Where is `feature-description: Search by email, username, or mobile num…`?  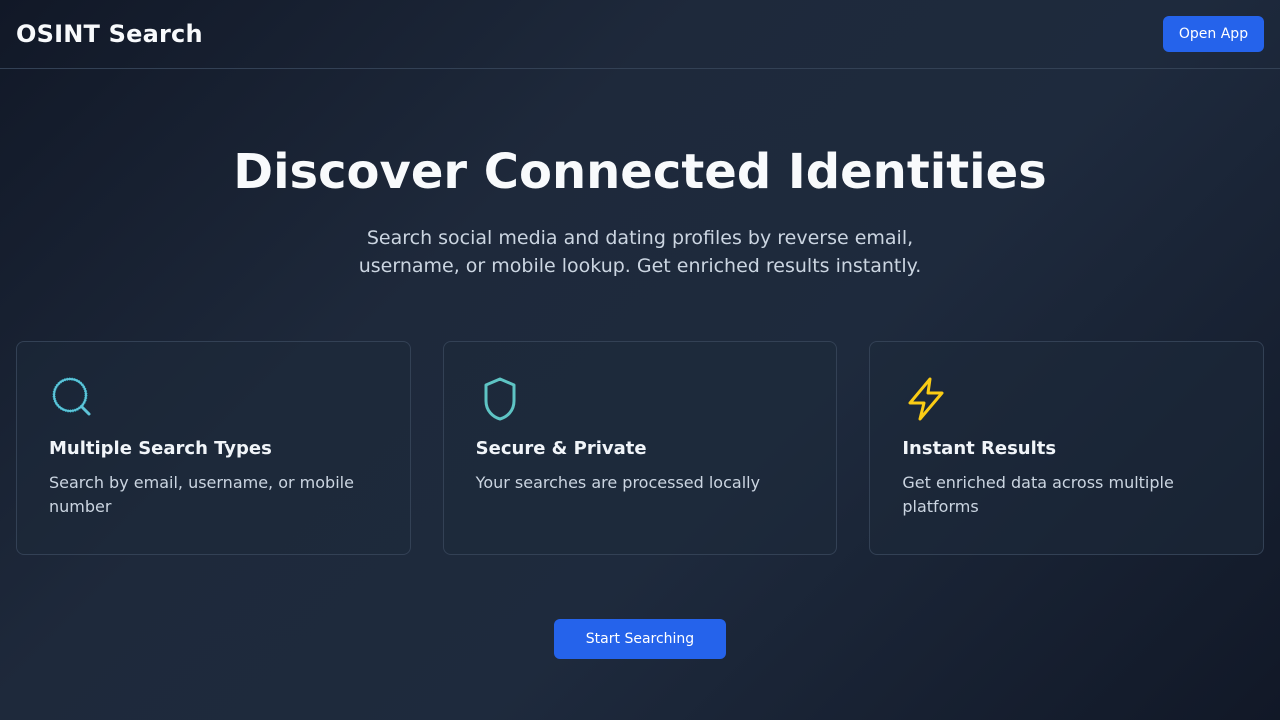
feature-description: Search by email, username, or mobile num… is located at coordinates (201, 494).